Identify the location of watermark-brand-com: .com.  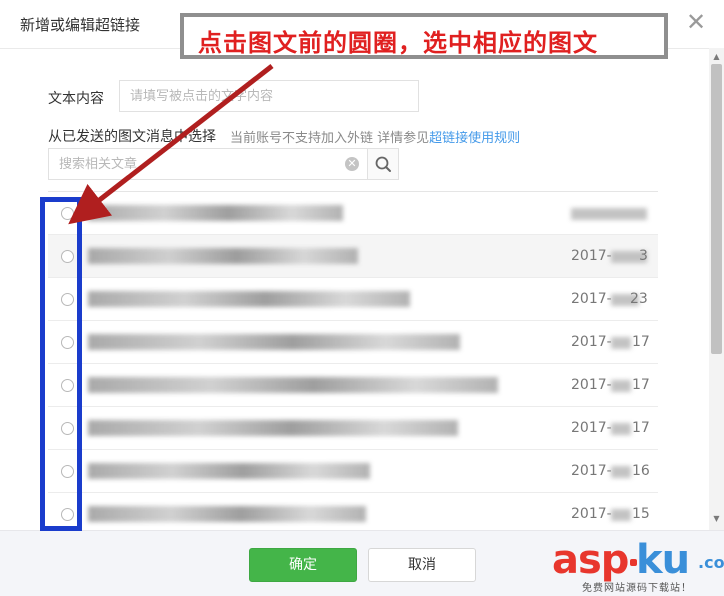
(711, 562).